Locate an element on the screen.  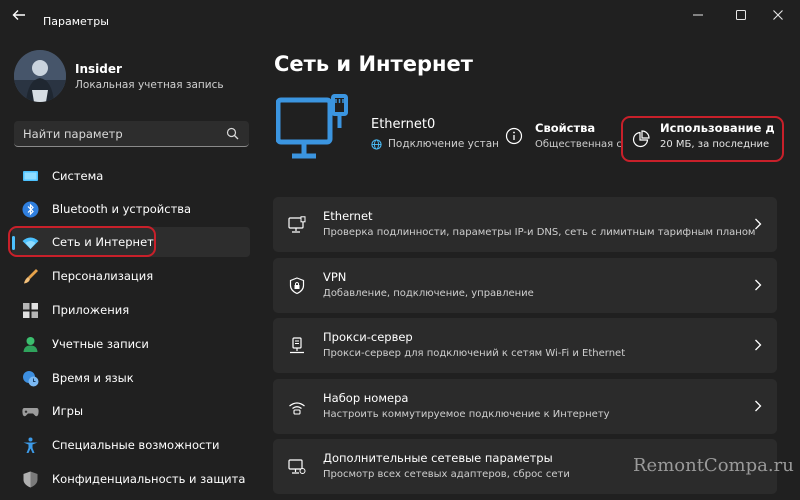
sidebar-item-time-language: Время и язык is located at coordinates (131, 378).